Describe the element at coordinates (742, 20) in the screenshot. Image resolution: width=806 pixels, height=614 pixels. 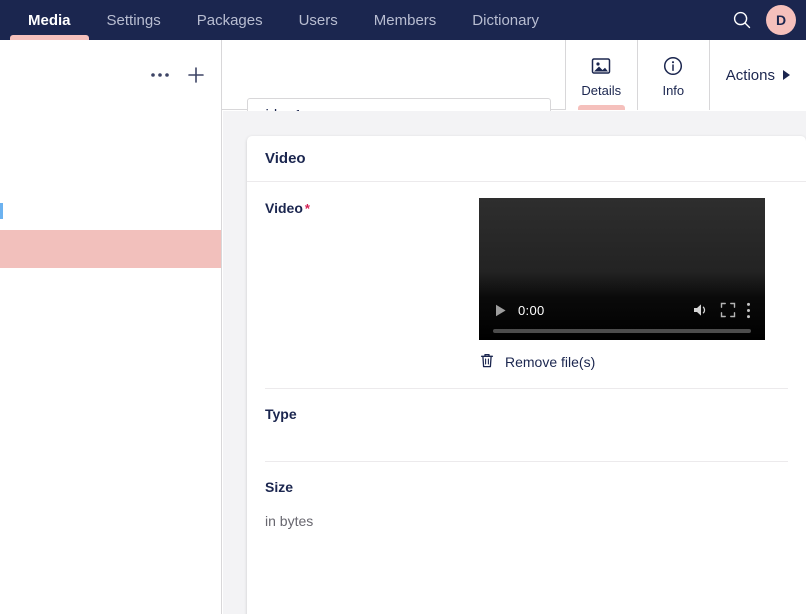
I see `search-icon` at that location.